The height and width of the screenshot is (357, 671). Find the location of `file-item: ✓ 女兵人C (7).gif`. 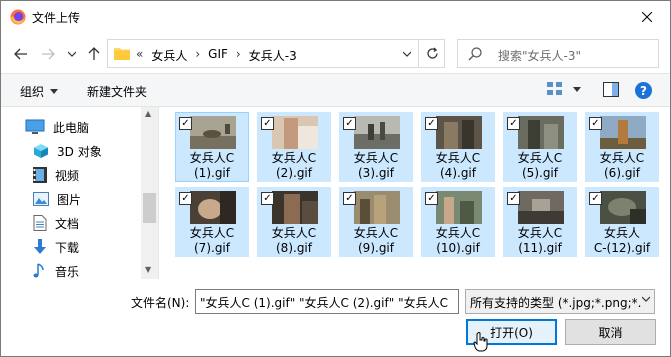

file-item: ✓ 女兵人C (7).gif is located at coordinates (212, 222).